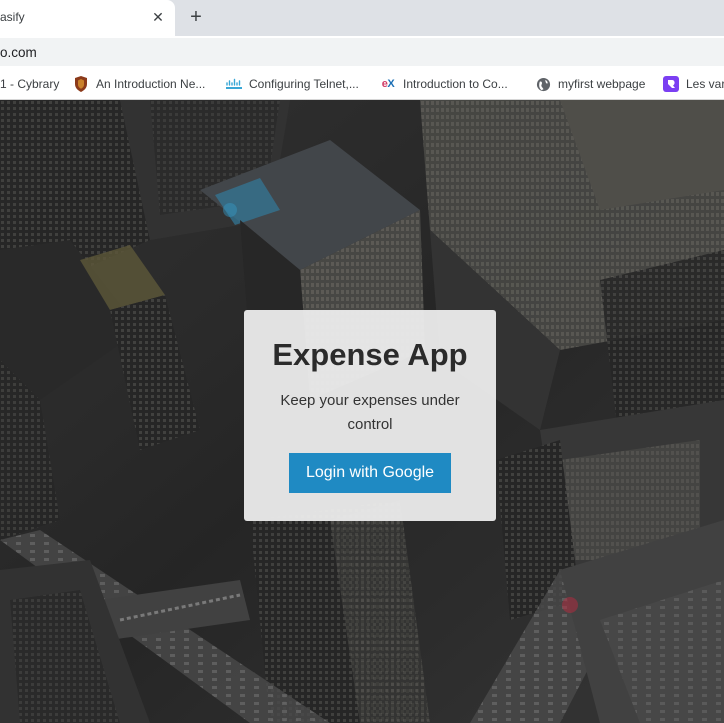 The image size is (724, 723). Describe the element at coordinates (543, 84) in the screenshot. I see `globe-icon` at that location.